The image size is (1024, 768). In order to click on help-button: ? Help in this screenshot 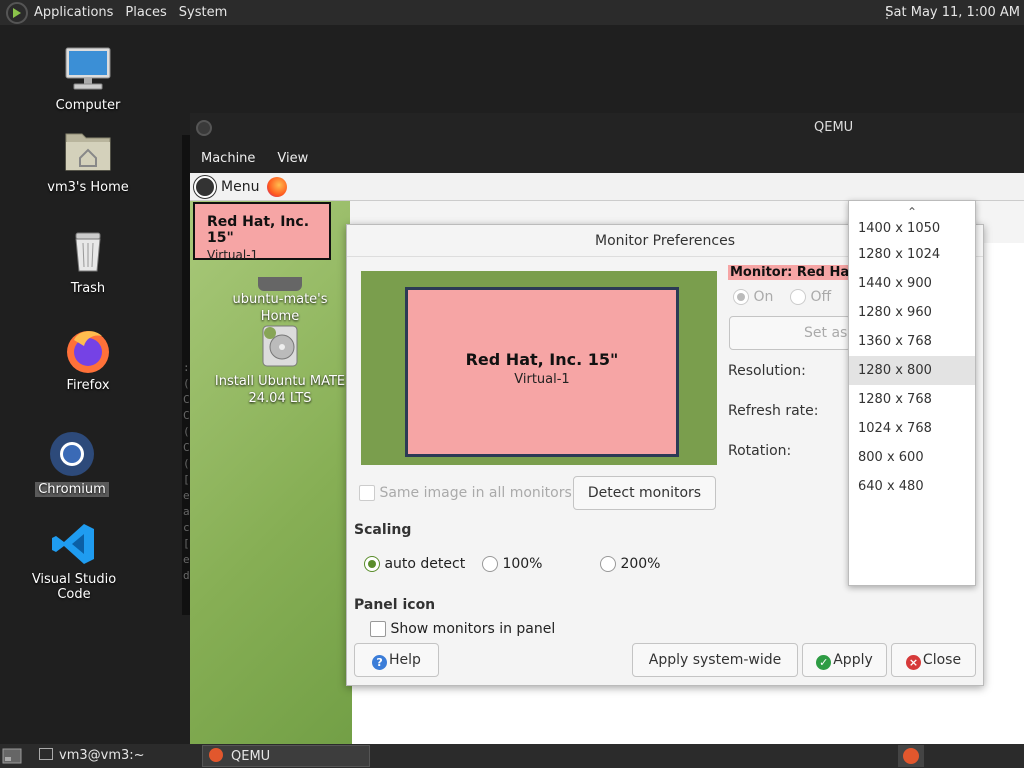, I will do `click(396, 660)`.